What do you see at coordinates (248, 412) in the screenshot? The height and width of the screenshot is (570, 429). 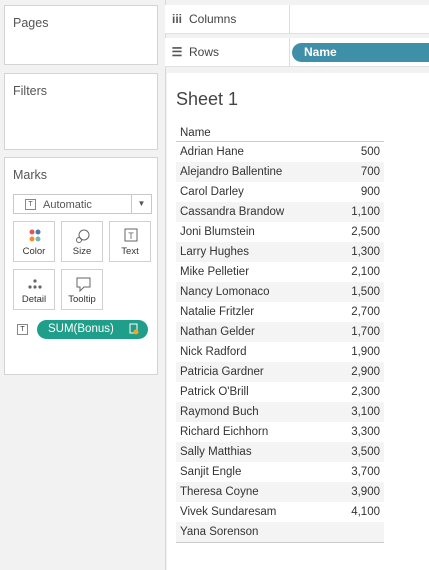 I see `row-name: Raymond Buch` at bounding box center [248, 412].